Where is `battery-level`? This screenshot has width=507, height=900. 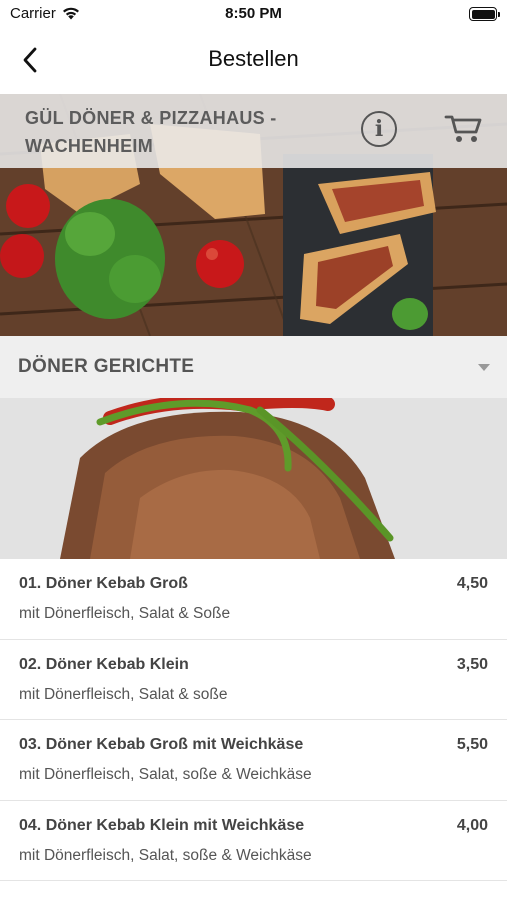 battery-level is located at coordinates (483, 14).